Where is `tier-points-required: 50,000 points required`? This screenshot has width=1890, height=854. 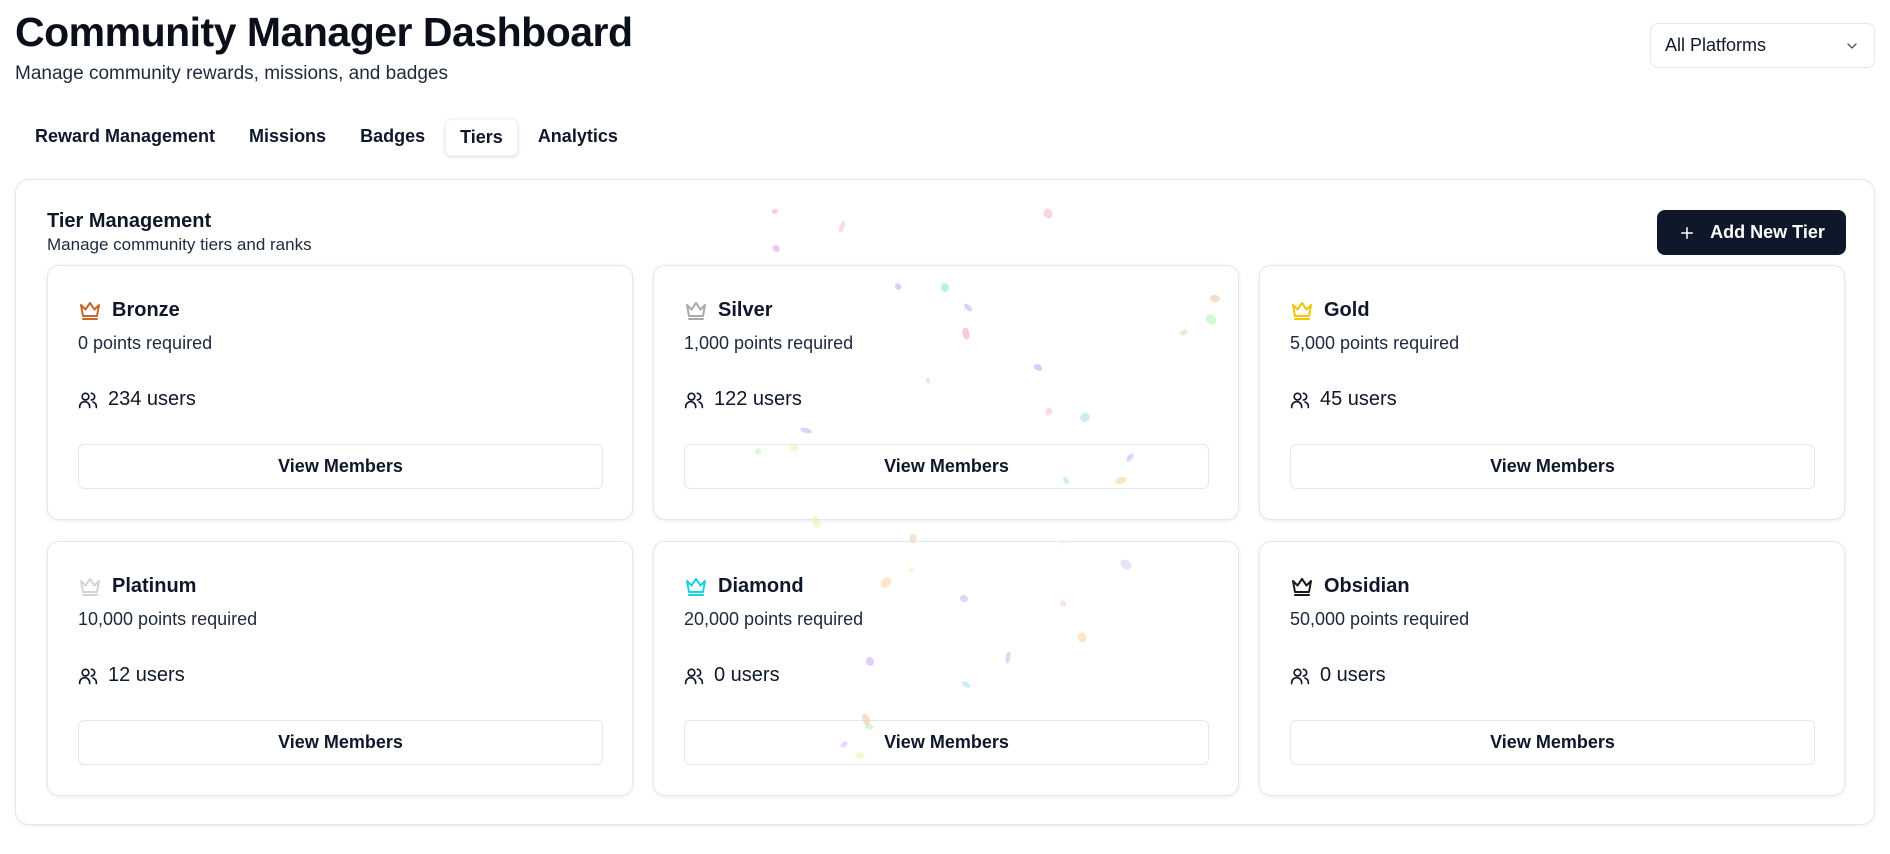
tier-points-required: 50,000 points required is located at coordinates (1380, 619).